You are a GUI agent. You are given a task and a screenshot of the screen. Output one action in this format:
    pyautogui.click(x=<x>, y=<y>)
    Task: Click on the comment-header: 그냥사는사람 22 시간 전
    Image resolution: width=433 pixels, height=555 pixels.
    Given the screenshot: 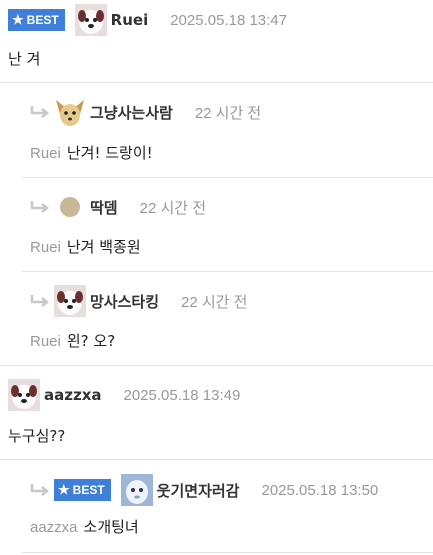 What is the action you would take?
    pyautogui.click(x=145, y=112)
    